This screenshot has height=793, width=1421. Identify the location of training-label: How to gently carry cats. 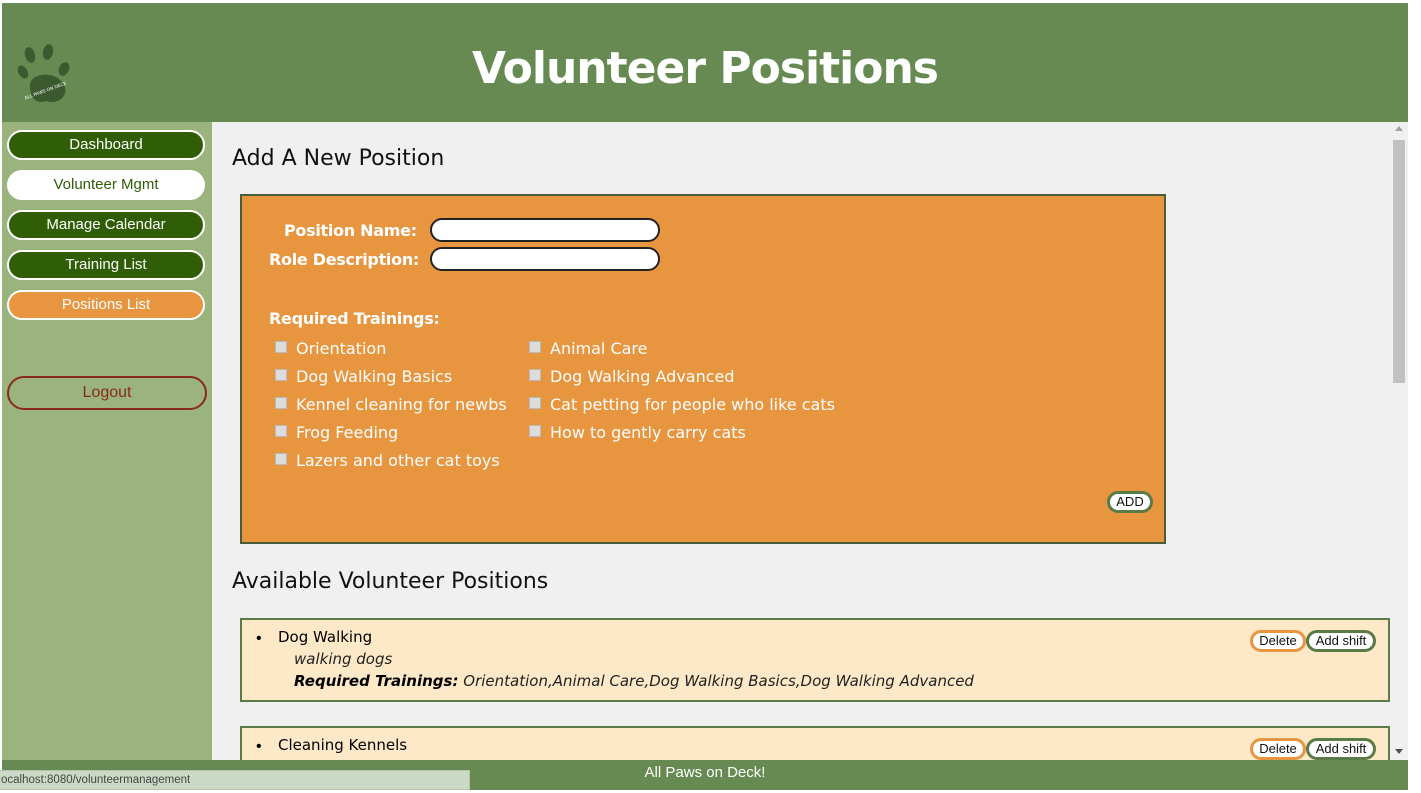
(648, 432).